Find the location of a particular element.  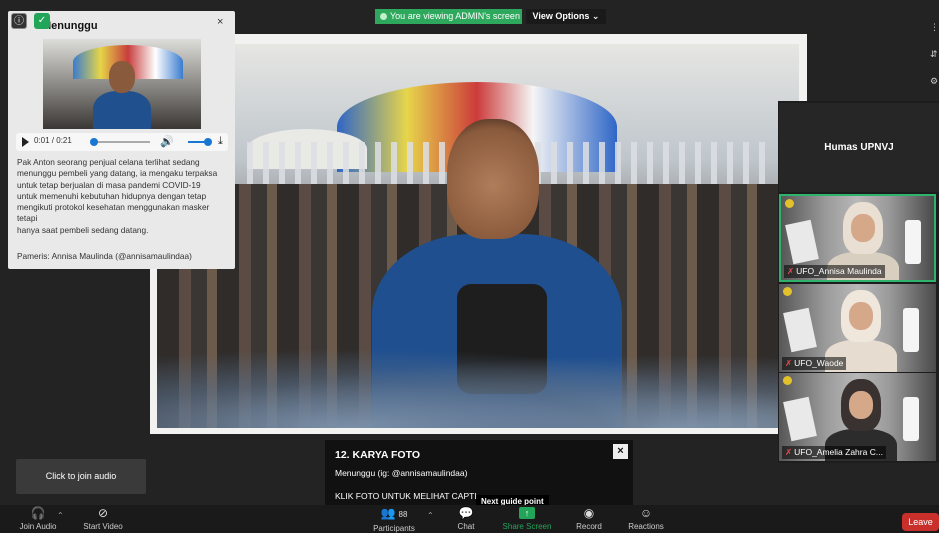

audio-time: 0:01 / 0:21 is located at coordinates (53, 140).